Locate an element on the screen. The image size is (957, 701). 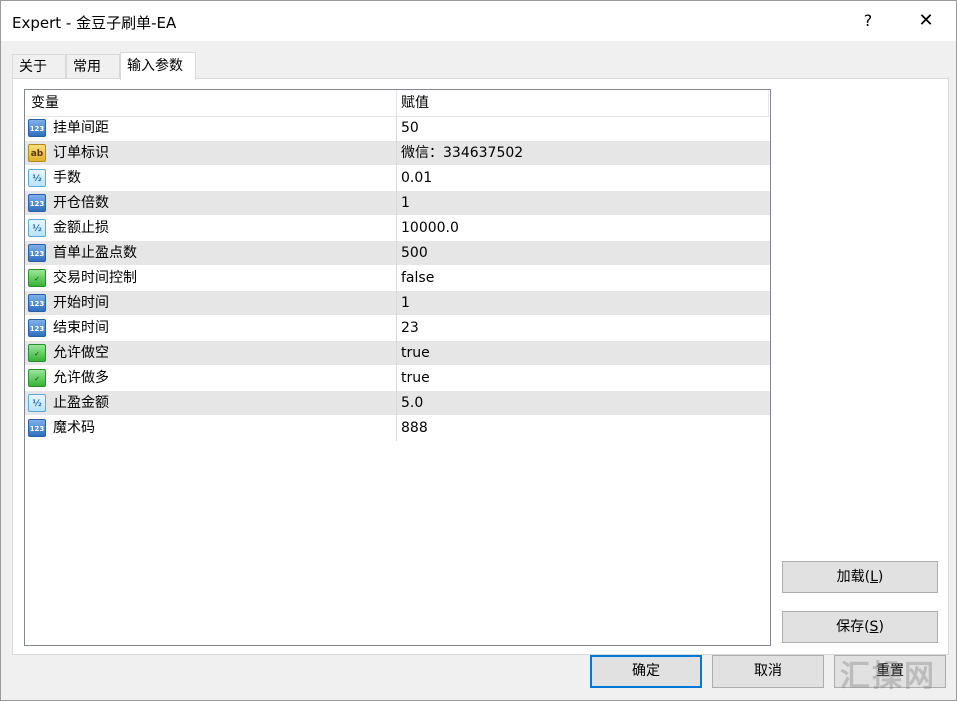
parameter-value: 5.0 is located at coordinates (412, 403).